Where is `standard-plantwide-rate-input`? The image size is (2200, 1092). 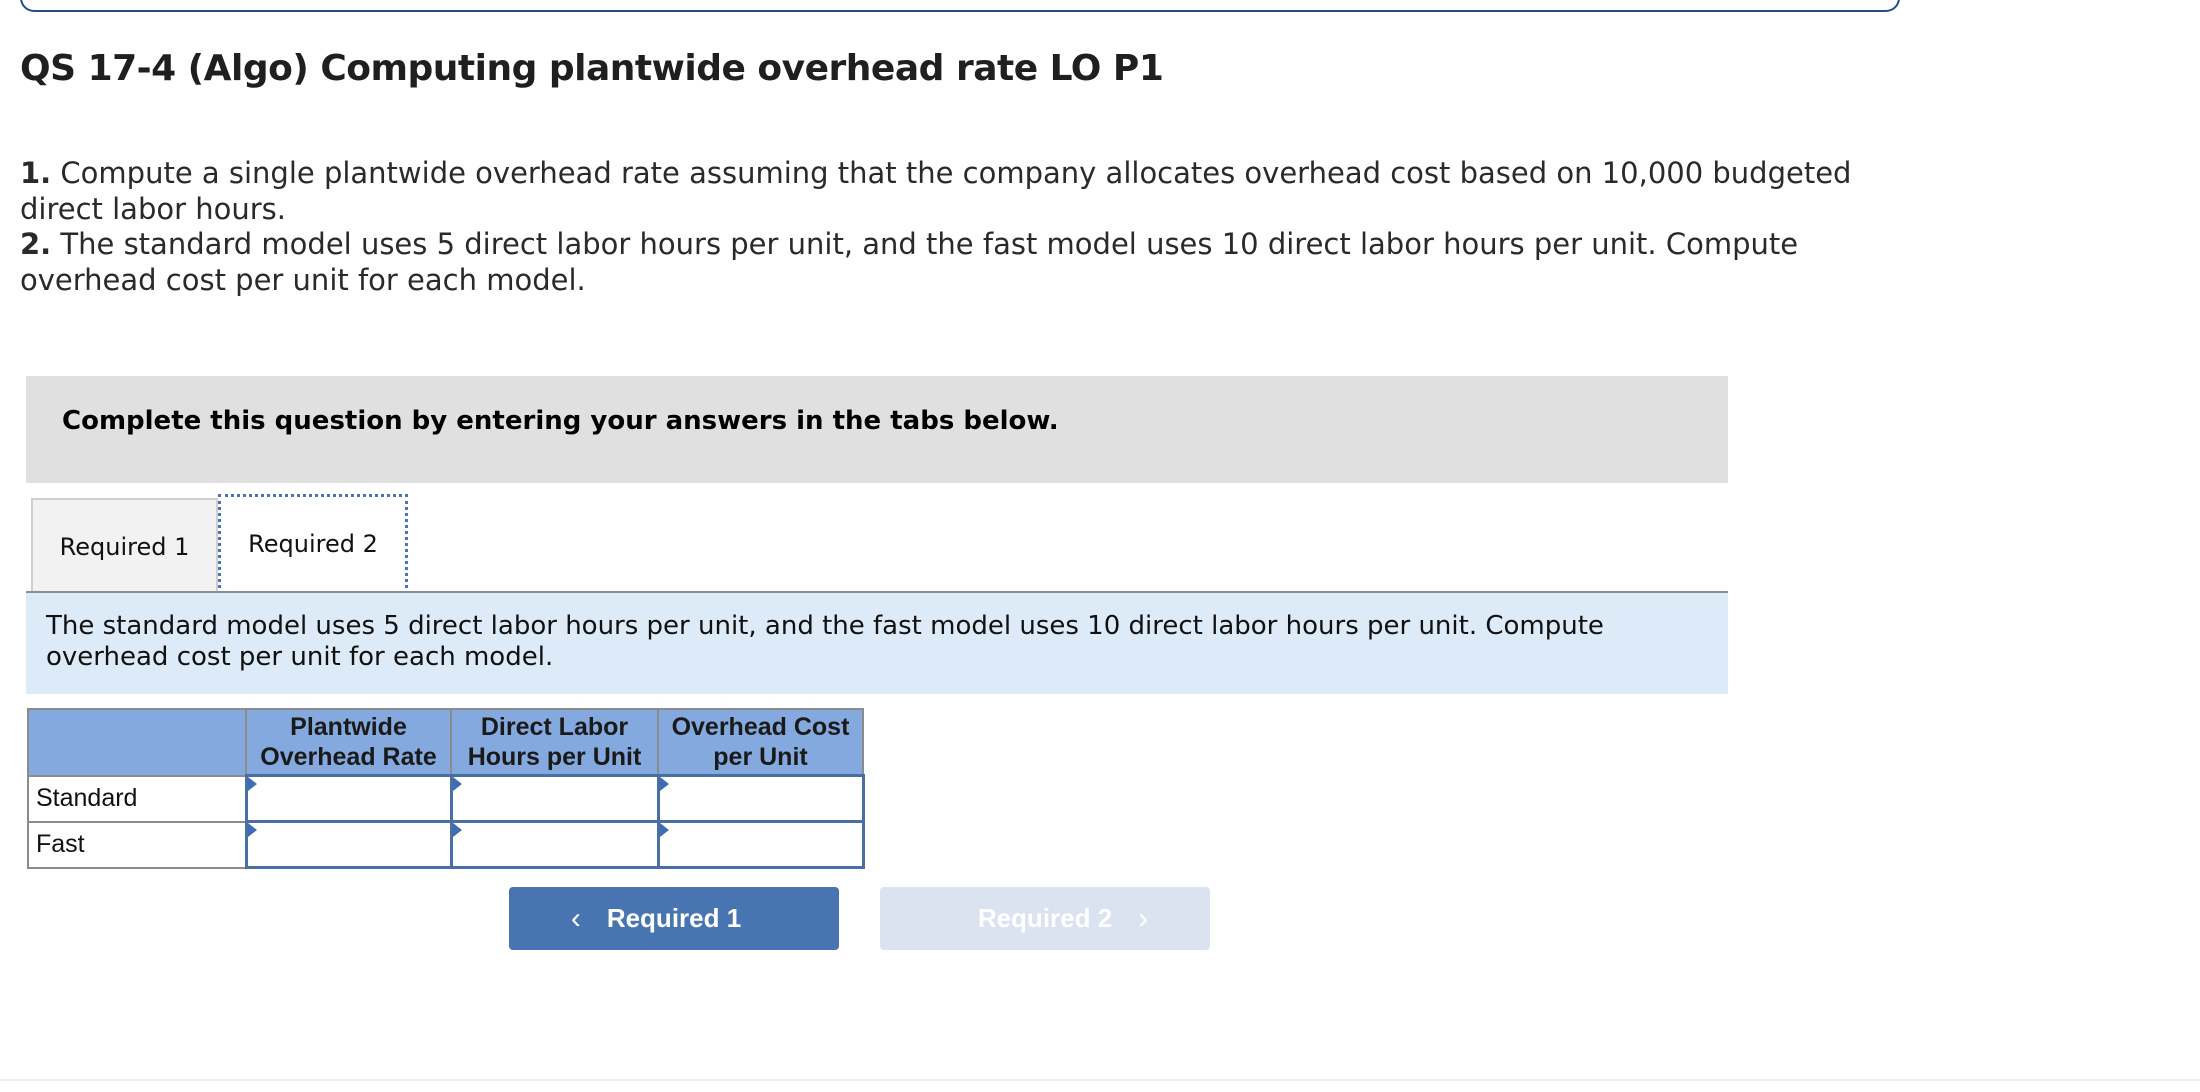
standard-plantwide-rate-input is located at coordinates (348, 798).